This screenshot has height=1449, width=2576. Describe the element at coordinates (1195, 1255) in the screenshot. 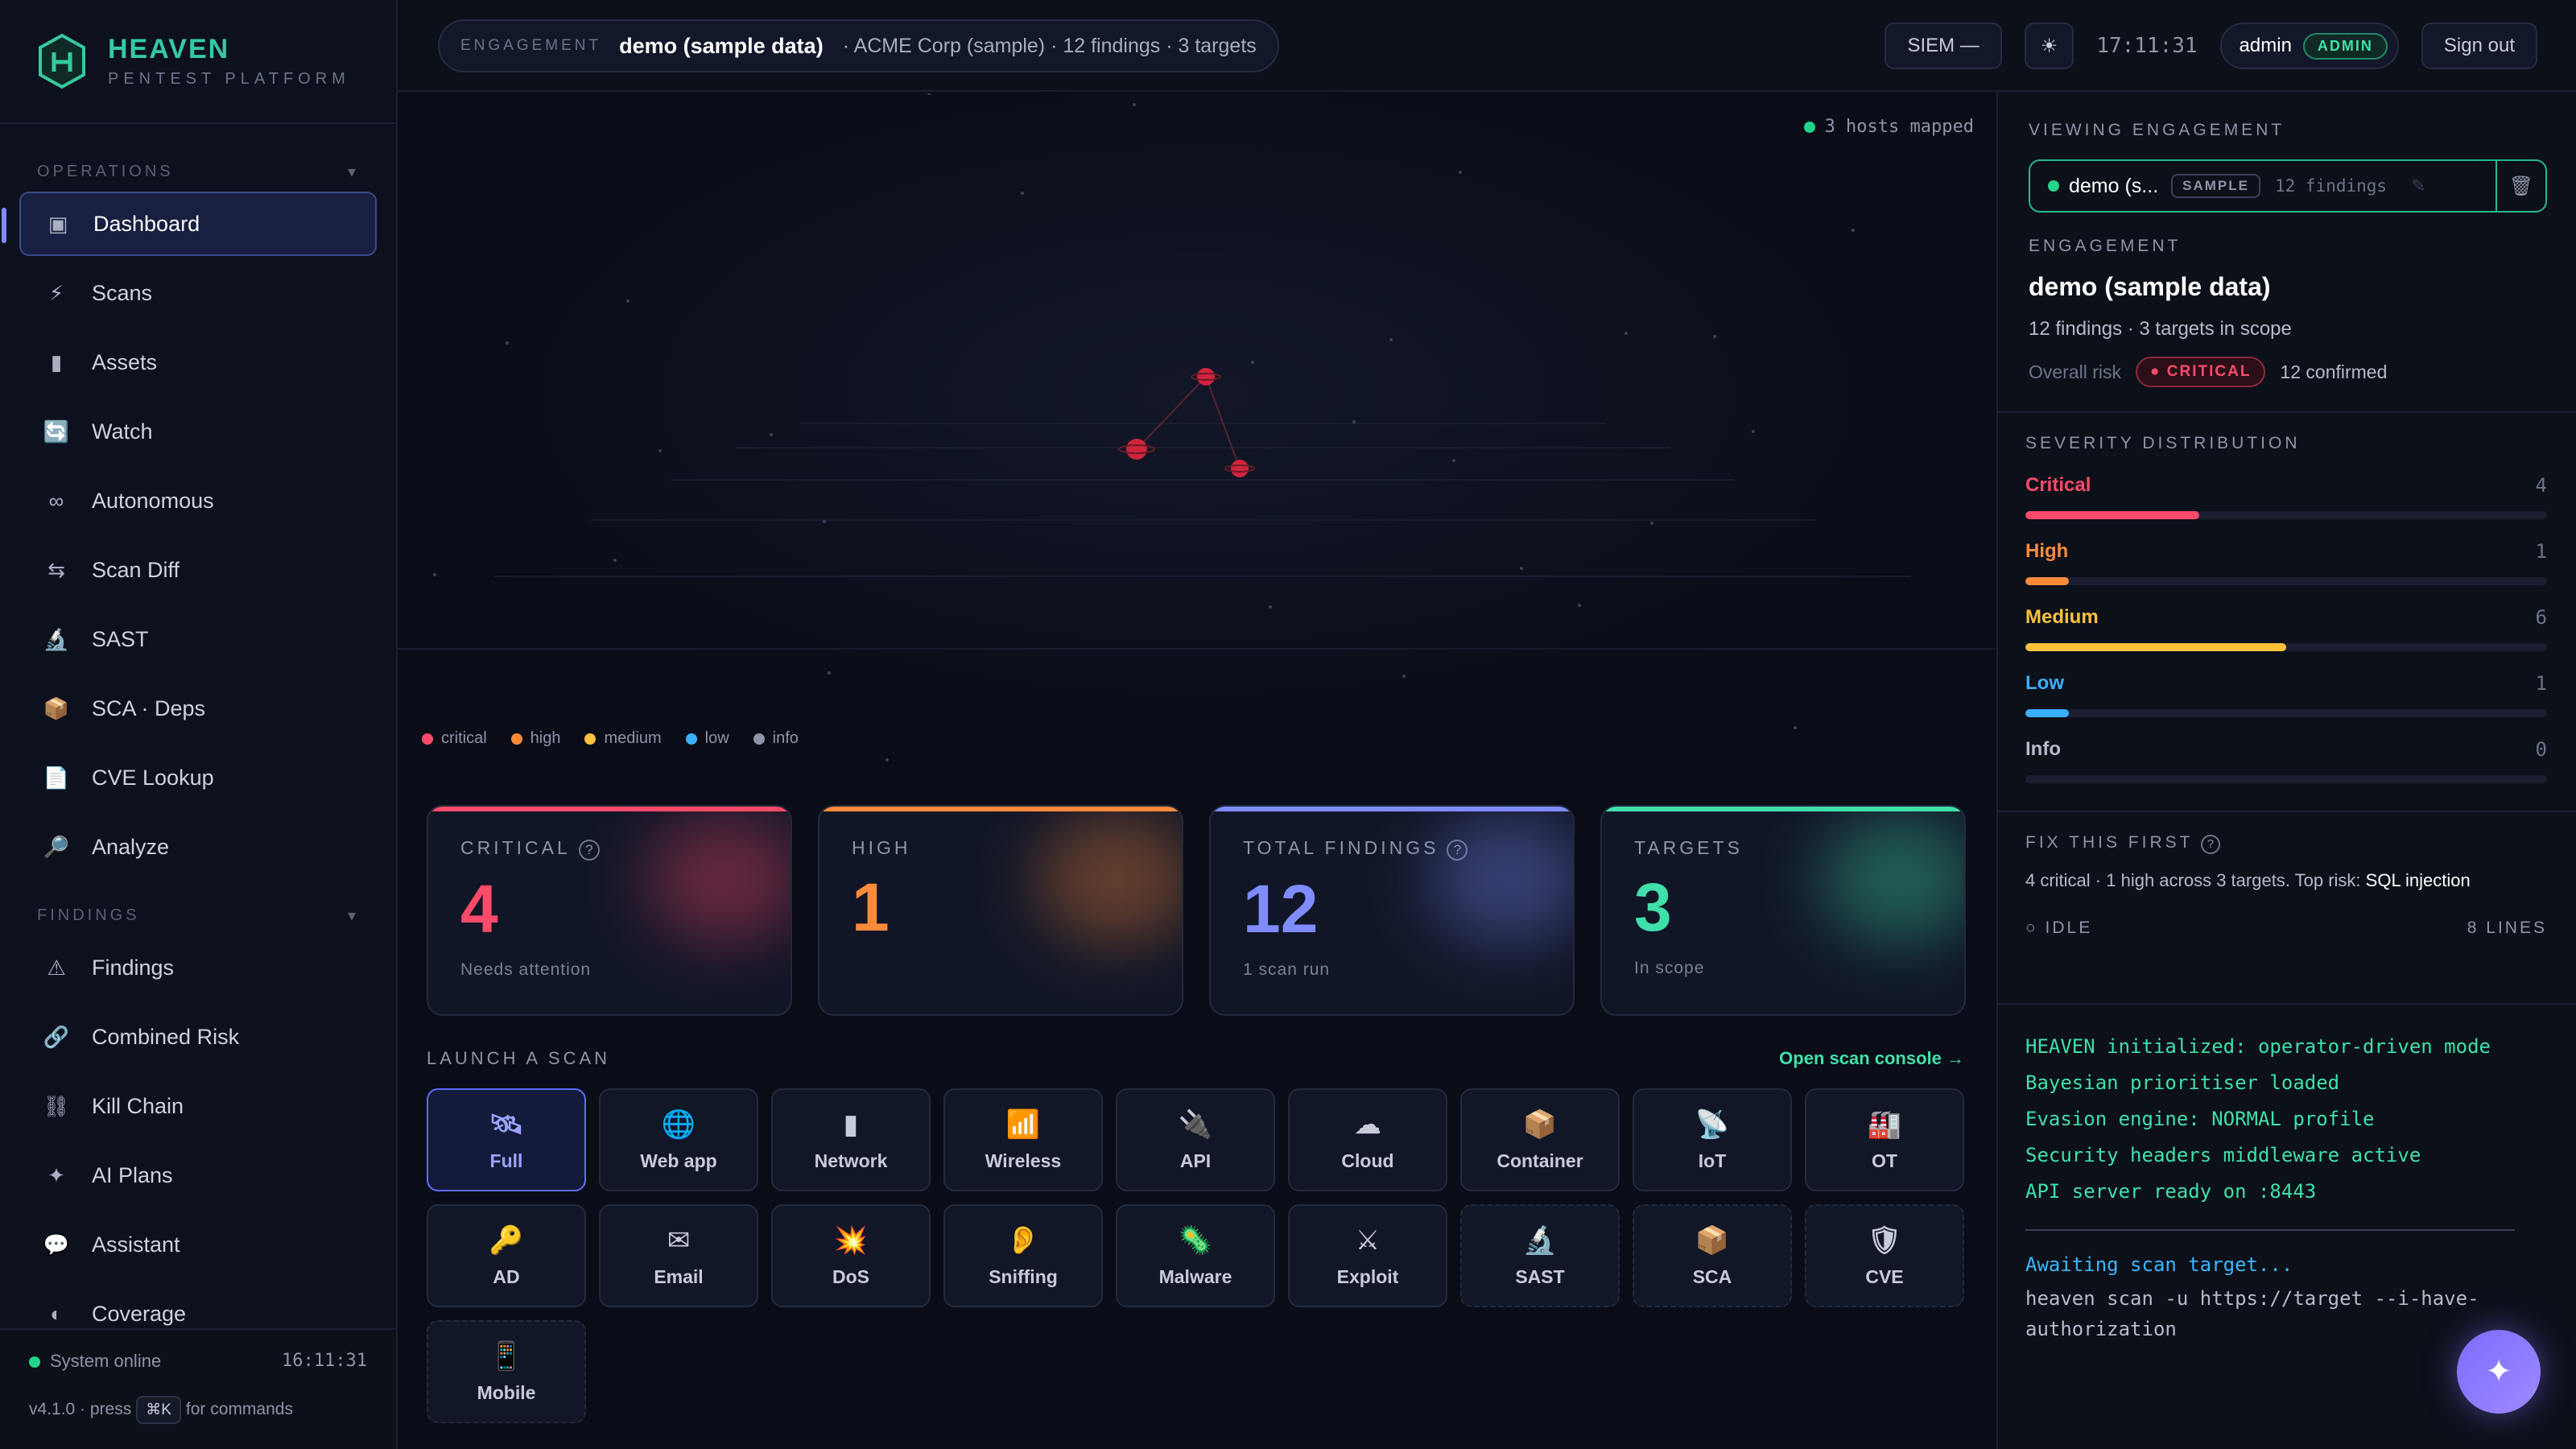

I see `scan-tile-malware: 🦠 Malware` at that location.